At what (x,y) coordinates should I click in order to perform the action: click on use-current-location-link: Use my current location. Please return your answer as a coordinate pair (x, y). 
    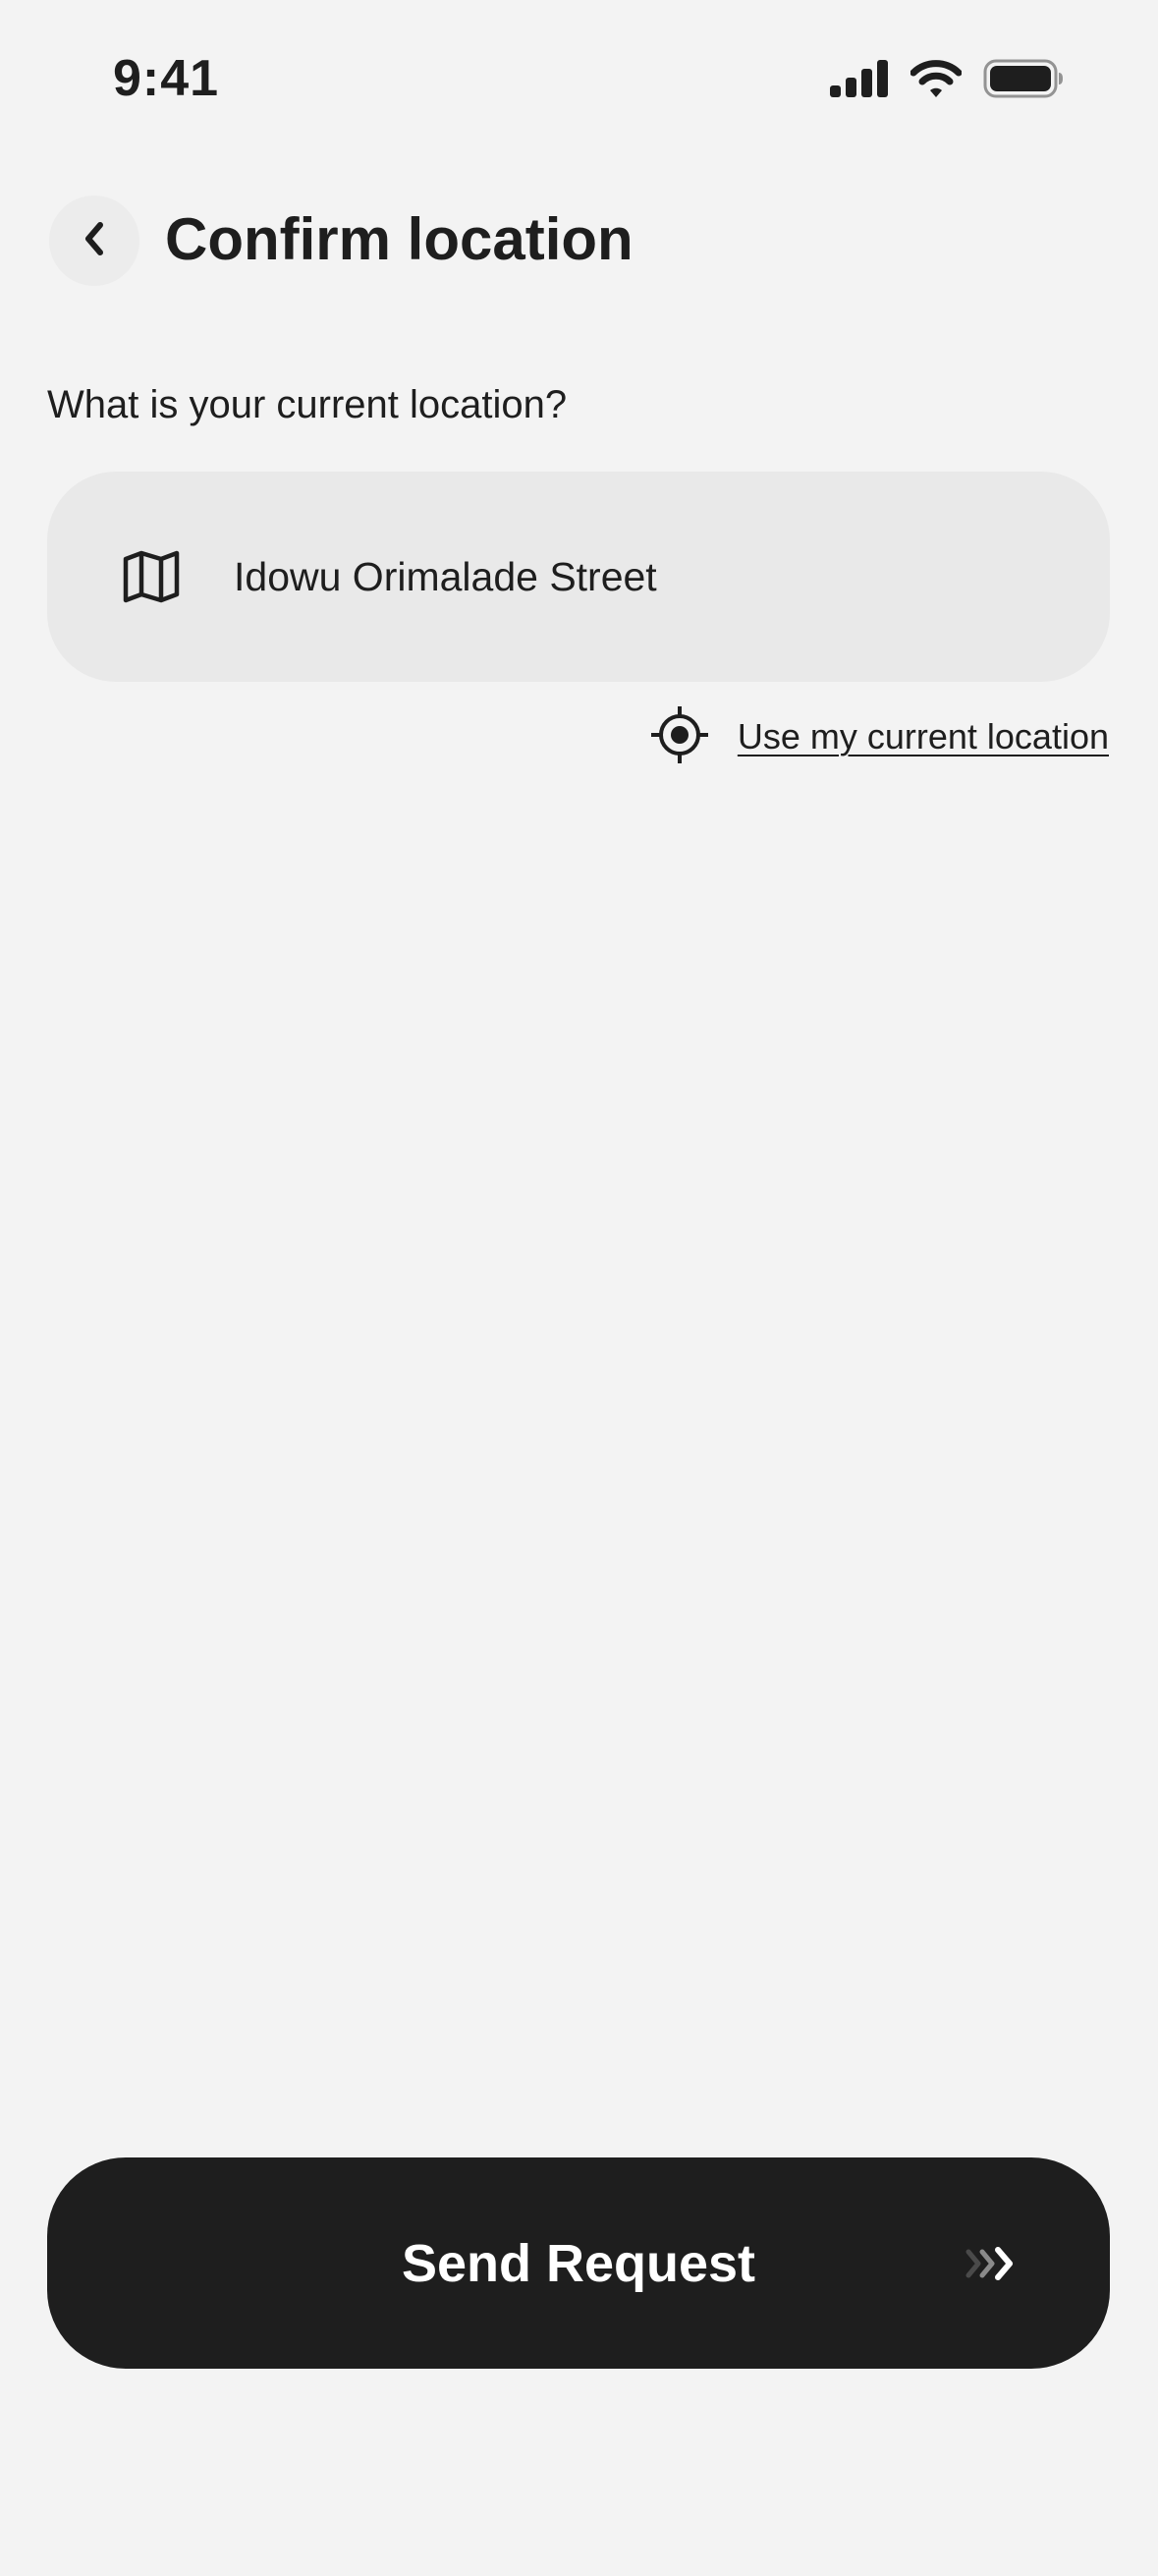
    Looking at the image, I should click on (880, 736).